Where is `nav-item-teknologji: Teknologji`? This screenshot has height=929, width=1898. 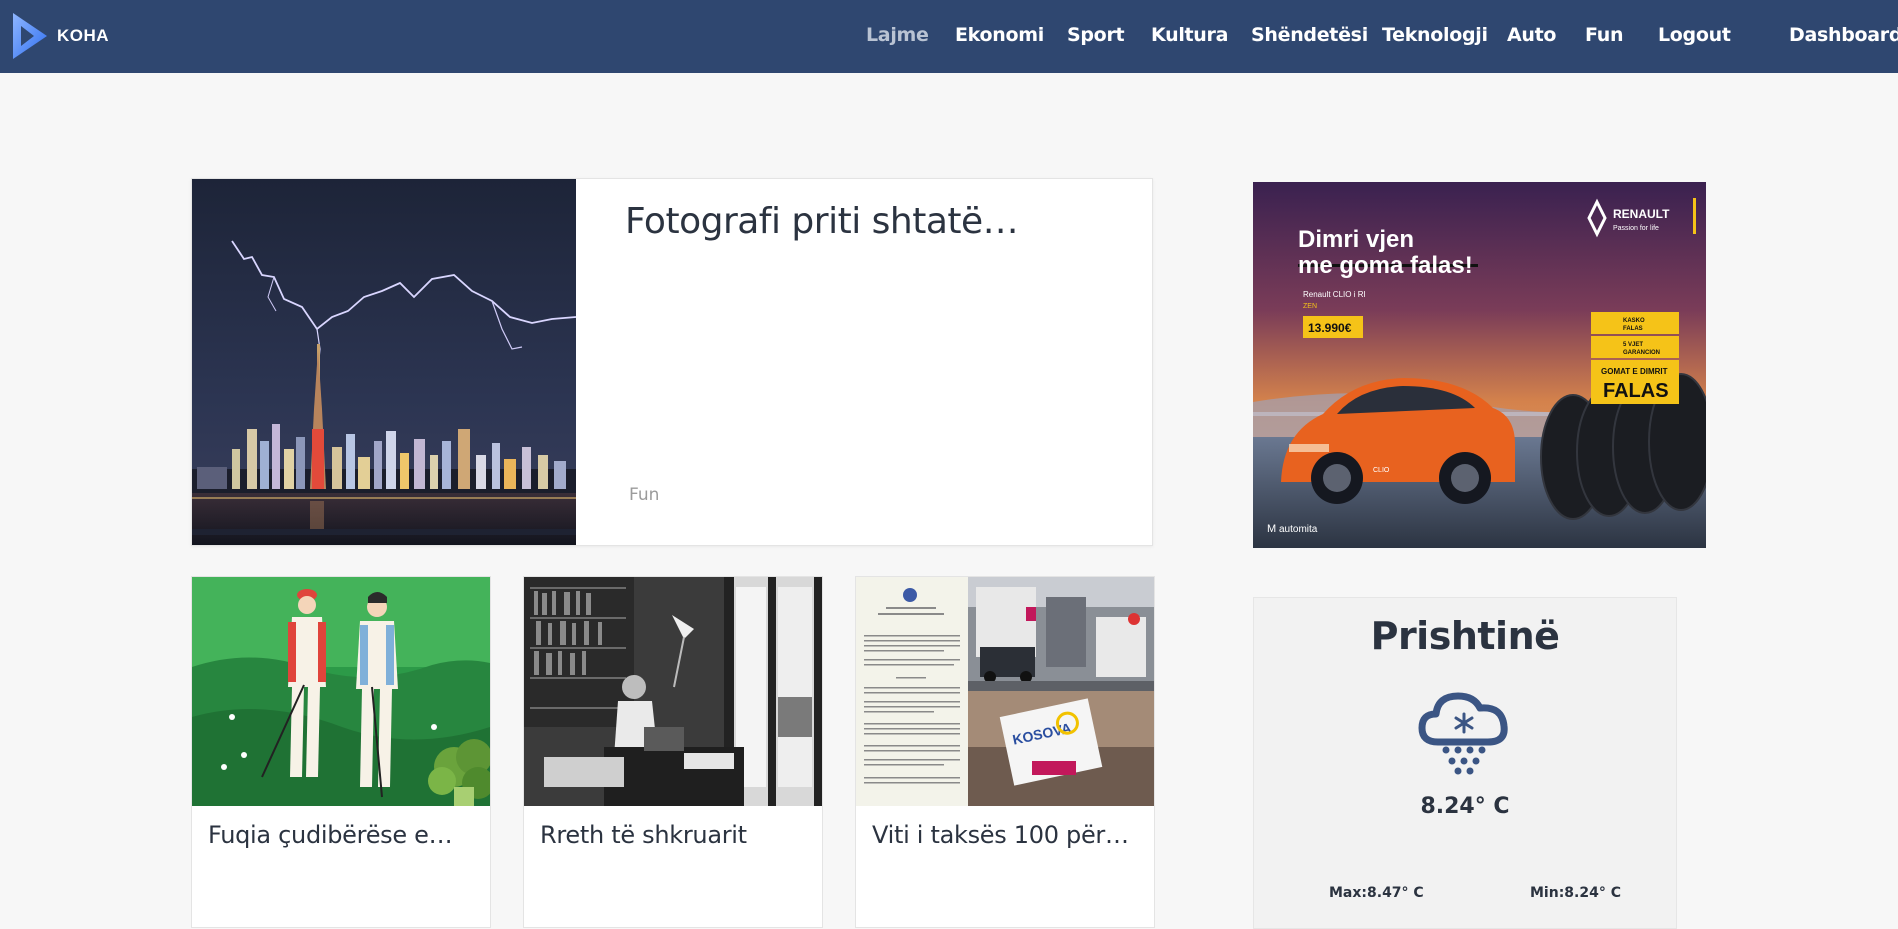 nav-item-teknologji: Teknologji is located at coordinates (1435, 35).